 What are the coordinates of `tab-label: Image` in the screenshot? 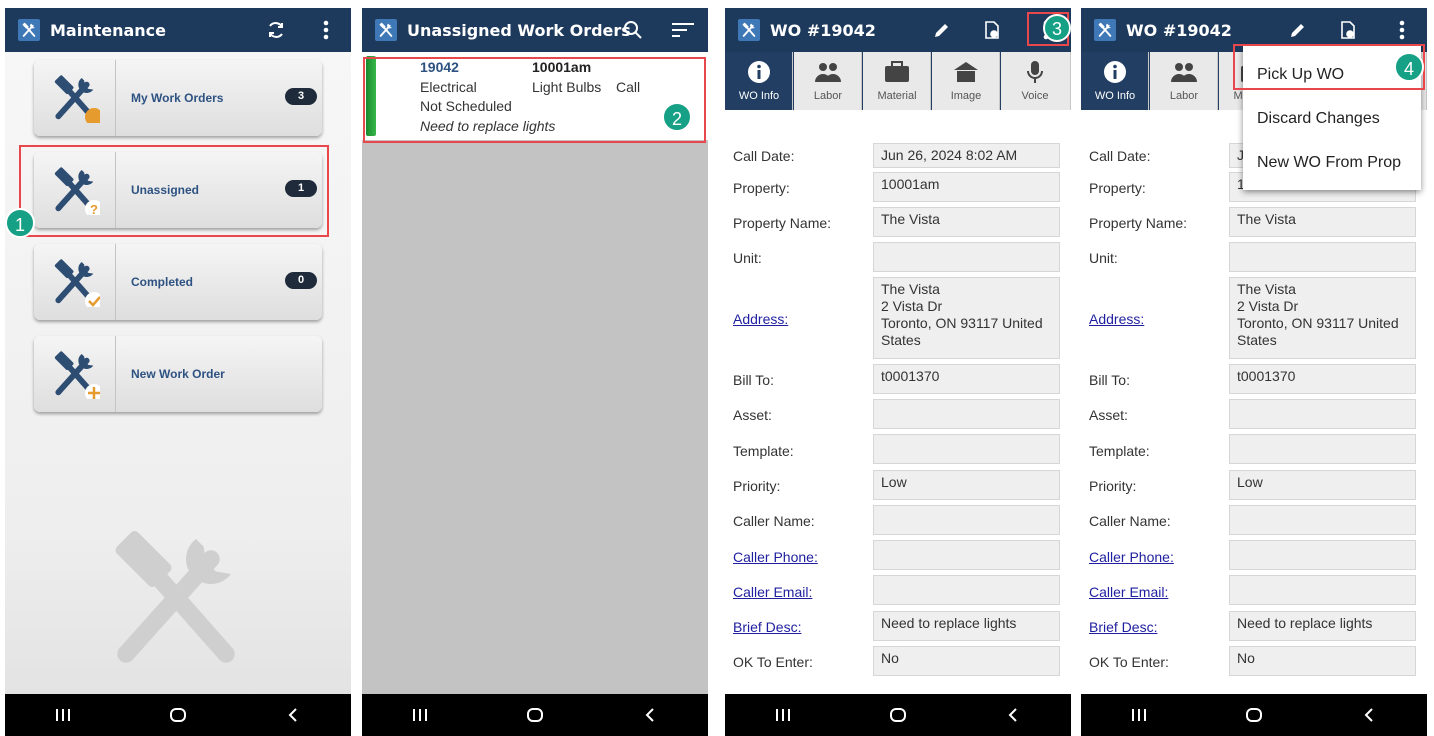 It's located at (966, 96).